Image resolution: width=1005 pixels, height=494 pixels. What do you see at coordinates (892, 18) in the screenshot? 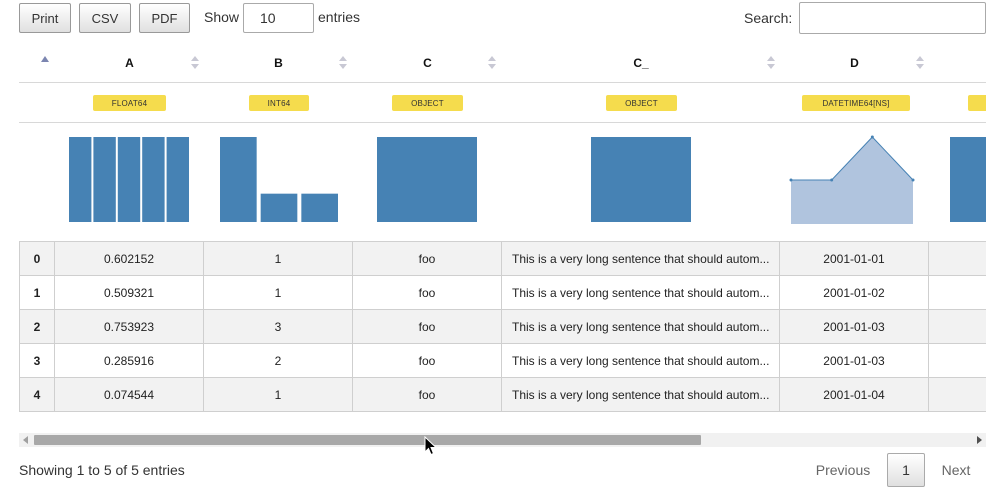
I see `search-input` at bounding box center [892, 18].